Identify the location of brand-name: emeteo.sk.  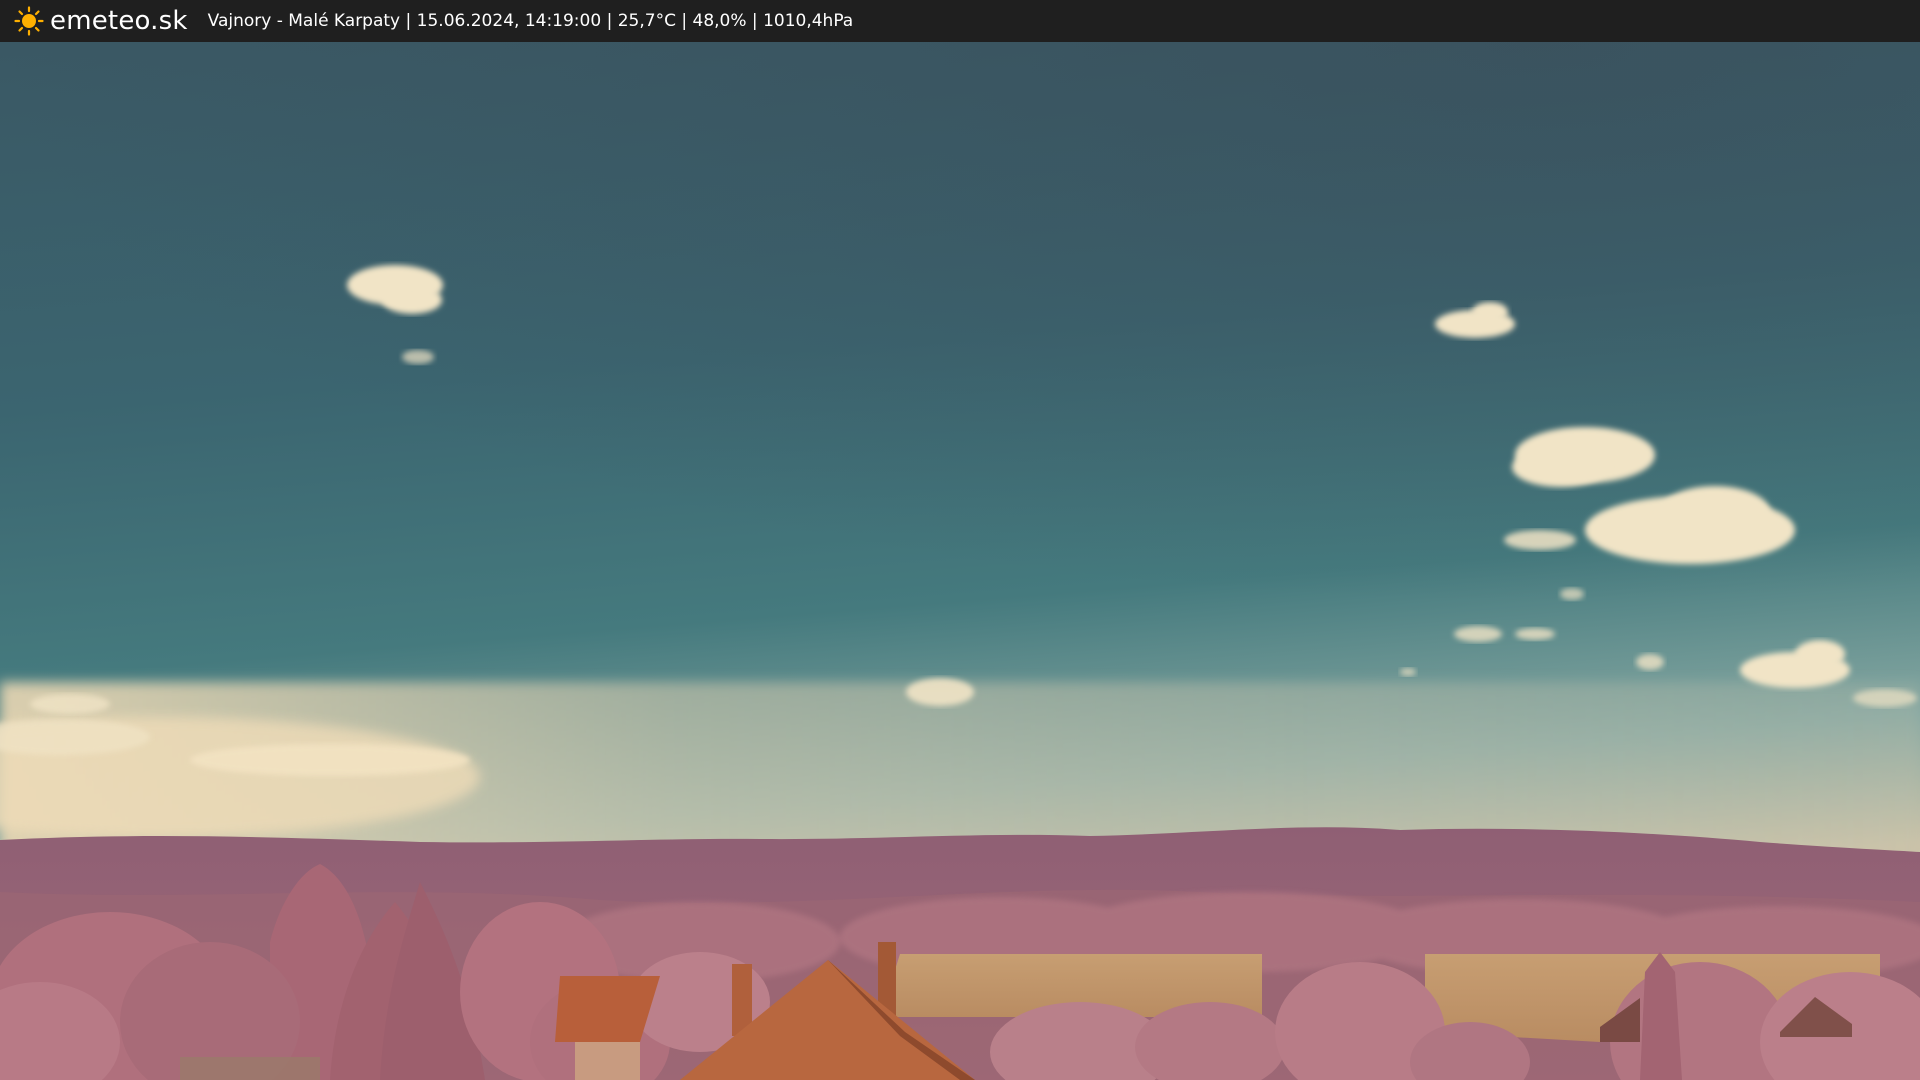
(119, 21).